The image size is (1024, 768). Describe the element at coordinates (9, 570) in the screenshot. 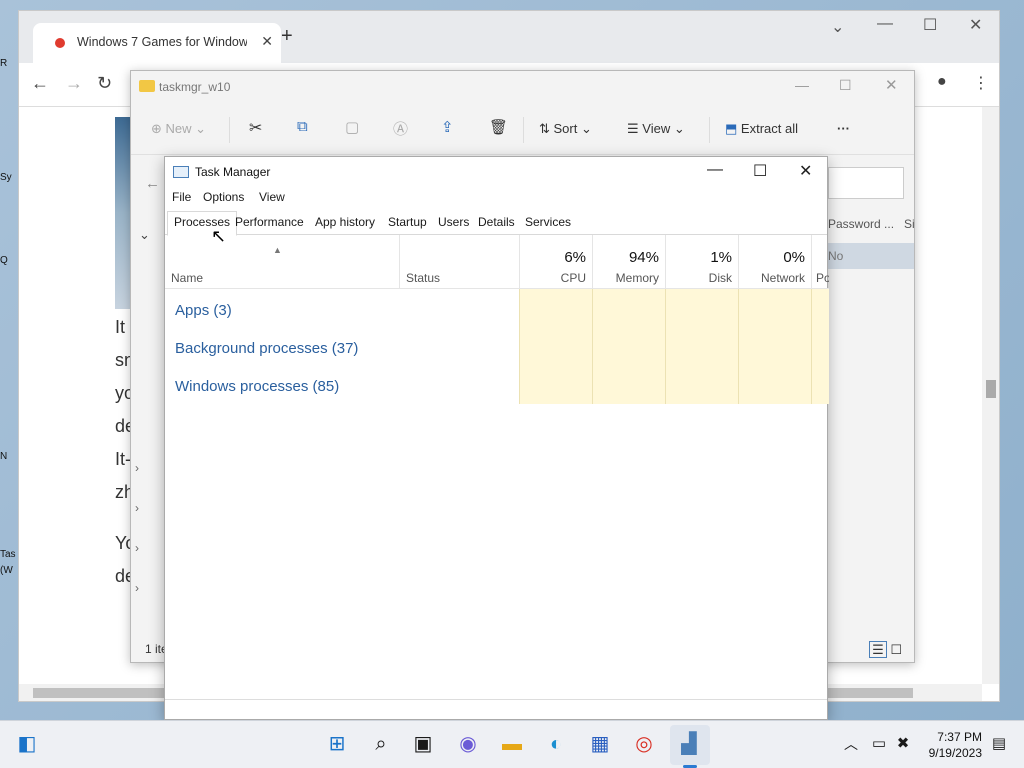

I see `desktop-label-w: (W` at that location.